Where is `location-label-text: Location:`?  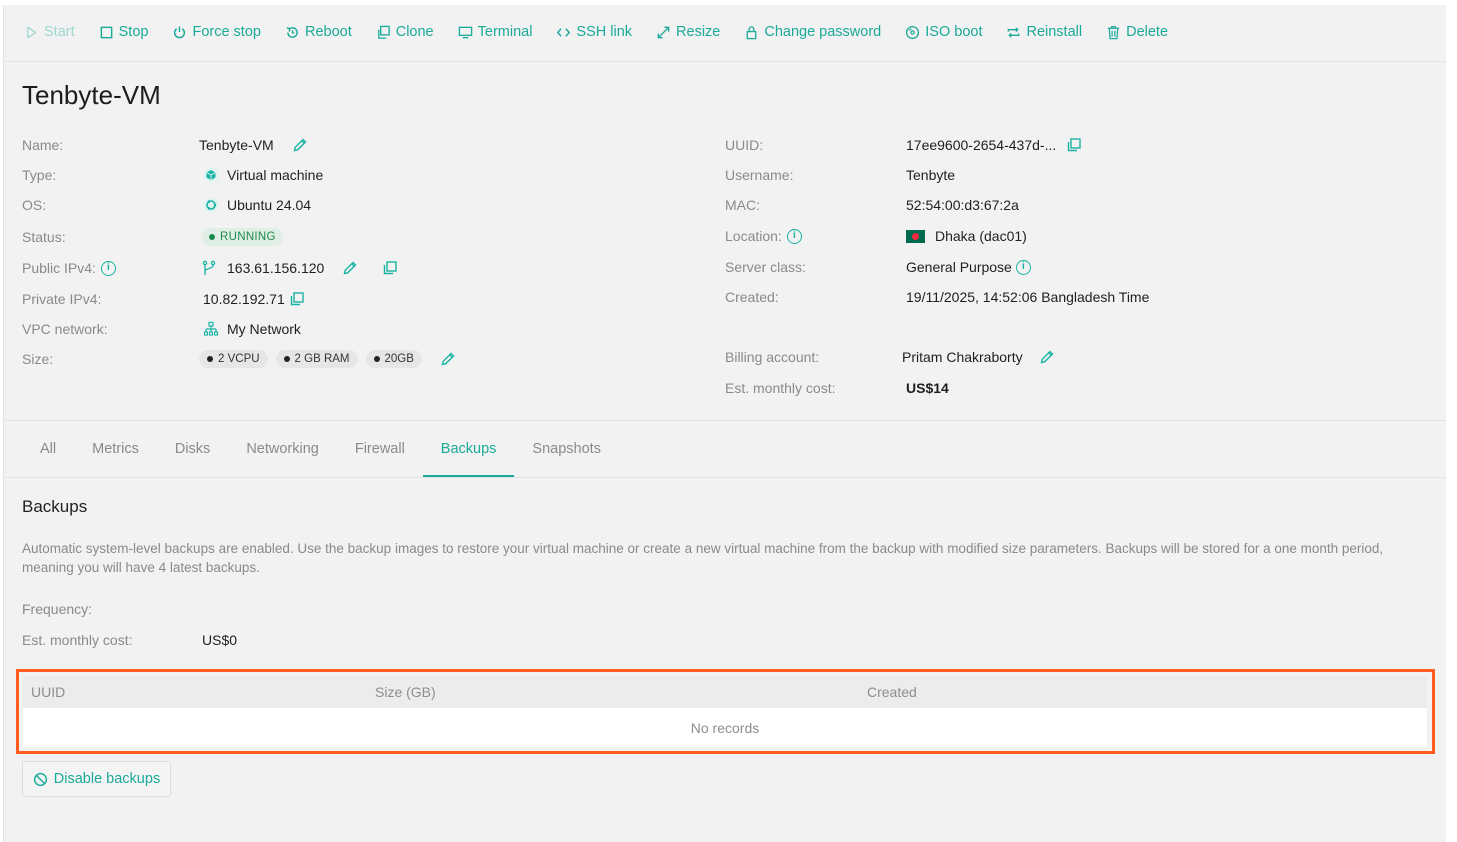
location-label-text: Location: is located at coordinates (753, 236).